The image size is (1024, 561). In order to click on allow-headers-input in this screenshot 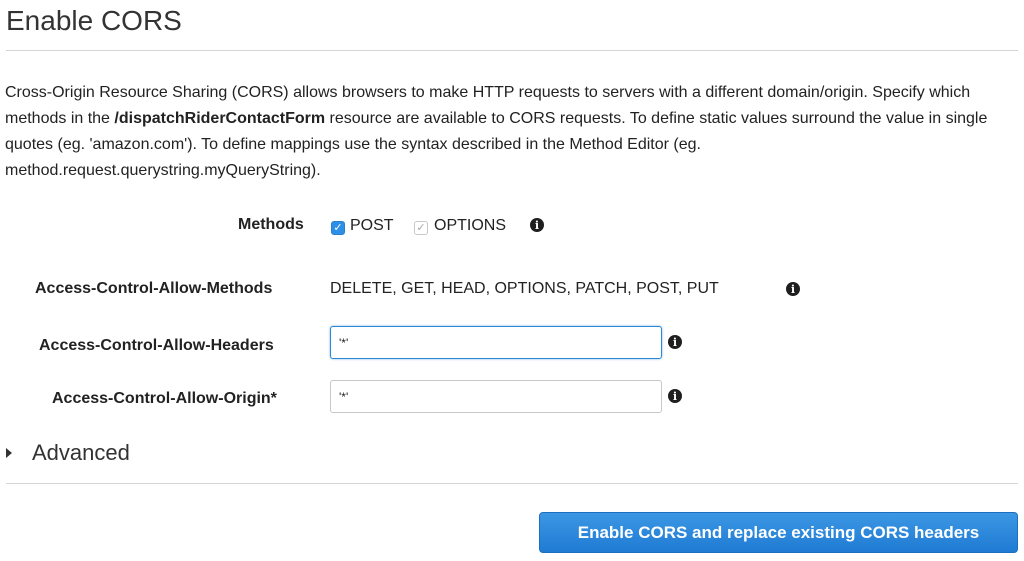, I will do `click(496, 342)`.